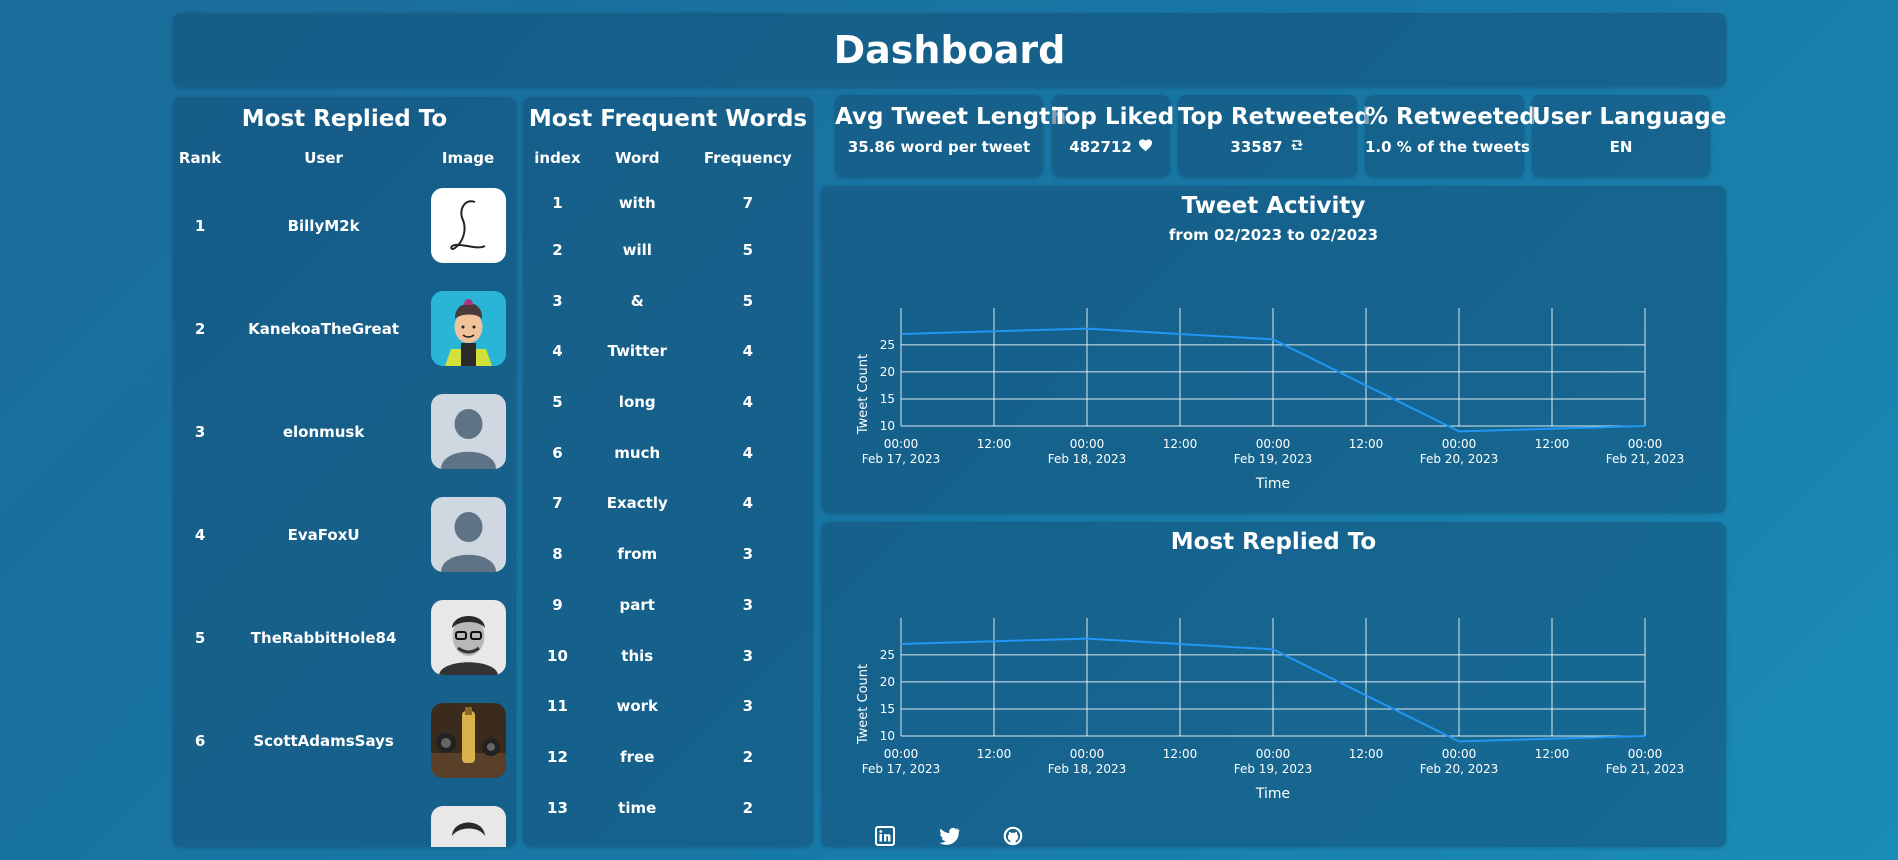  What do you see at coordinates (324, 328) in the screenshot?
I see `user-cell: KanekoaTheGreat` at bounding box center [324, 328].